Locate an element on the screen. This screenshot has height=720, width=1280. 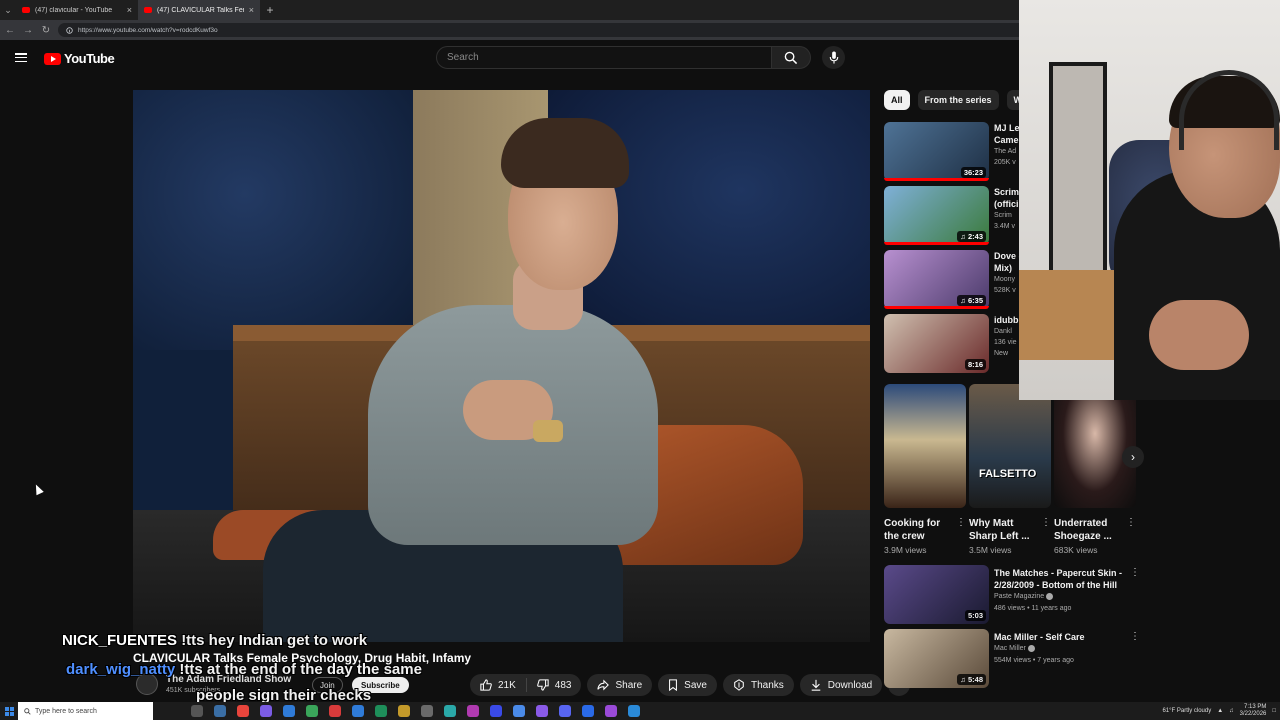
taskbar-search-input: Type here to search is located at coordinates (85, 711).